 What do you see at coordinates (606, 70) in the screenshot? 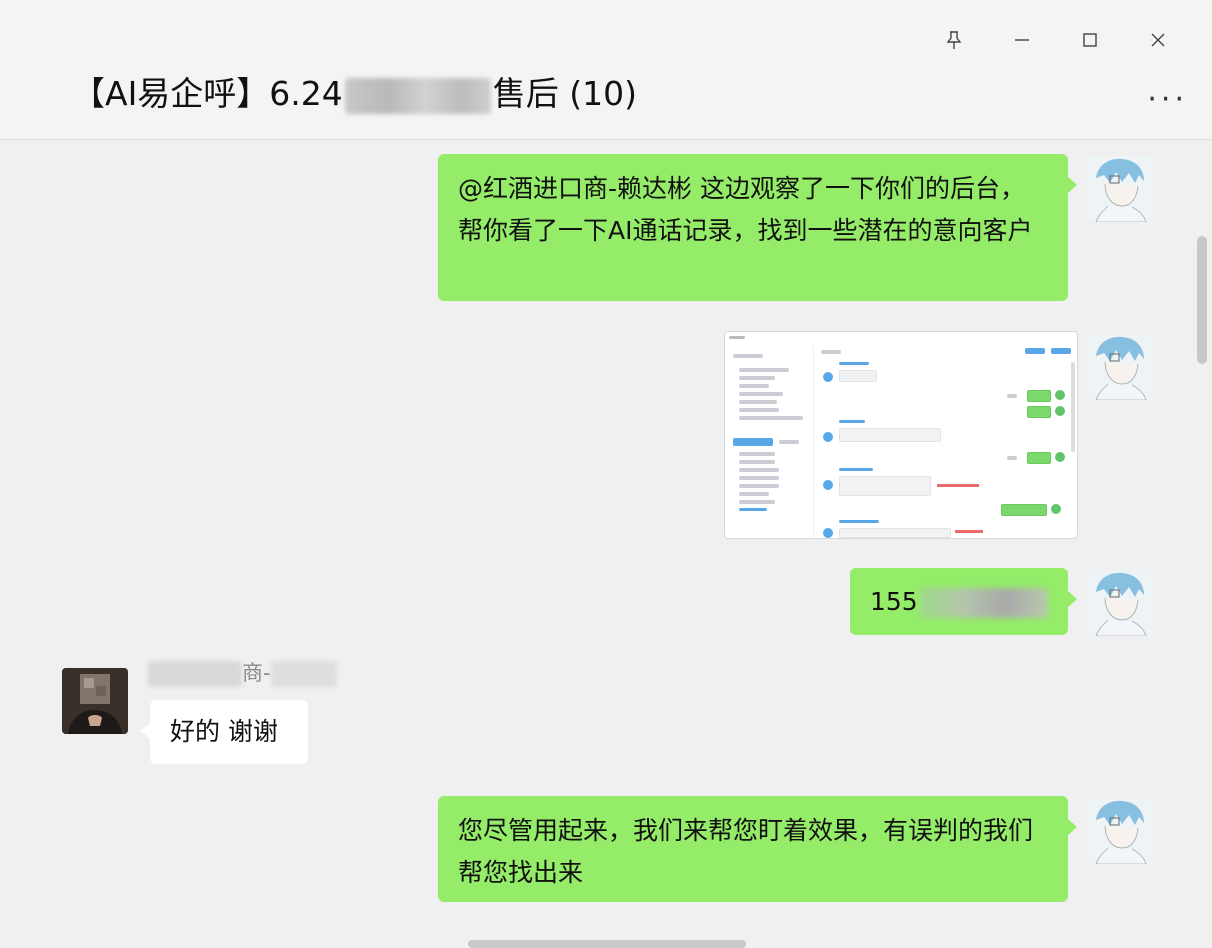
I see `window-titlebar: 【AI易企呼】6.24 售后 (10) ···` at bounding box center [606, 70].